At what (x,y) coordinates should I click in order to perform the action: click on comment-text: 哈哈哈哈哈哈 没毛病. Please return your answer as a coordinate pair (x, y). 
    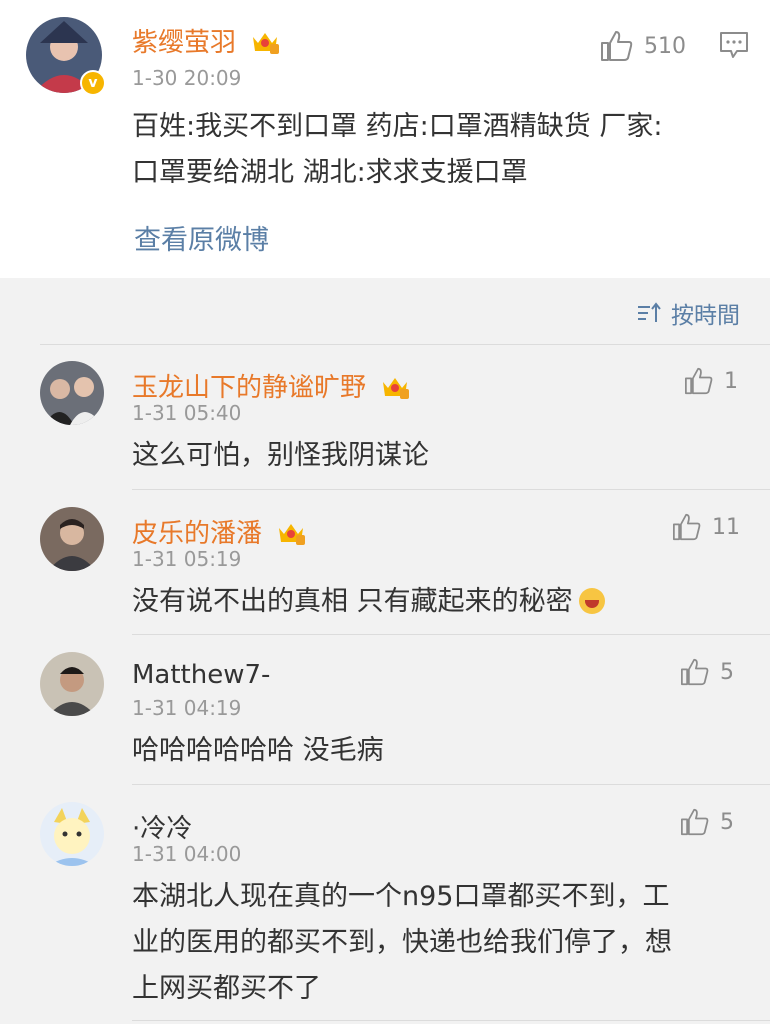
    Looking at the image, I should click on (258, 750).